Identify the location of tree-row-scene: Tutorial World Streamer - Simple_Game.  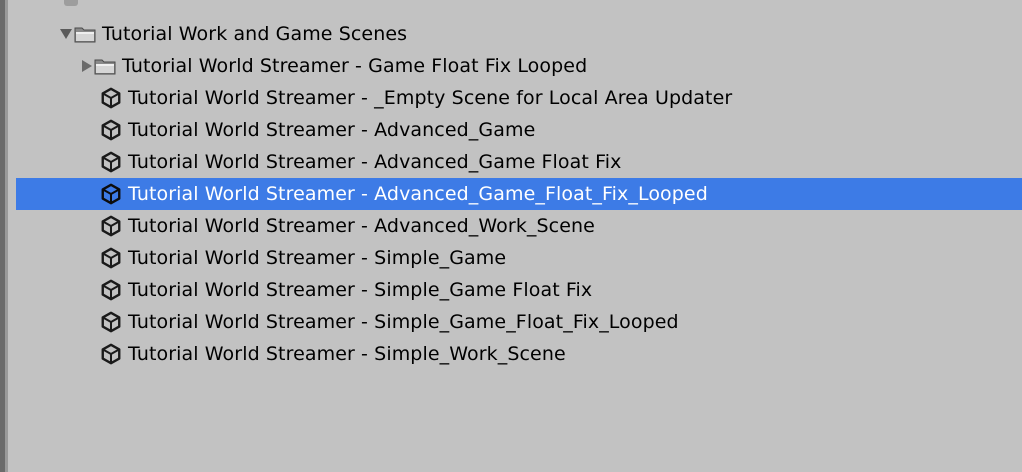
(519, 258).